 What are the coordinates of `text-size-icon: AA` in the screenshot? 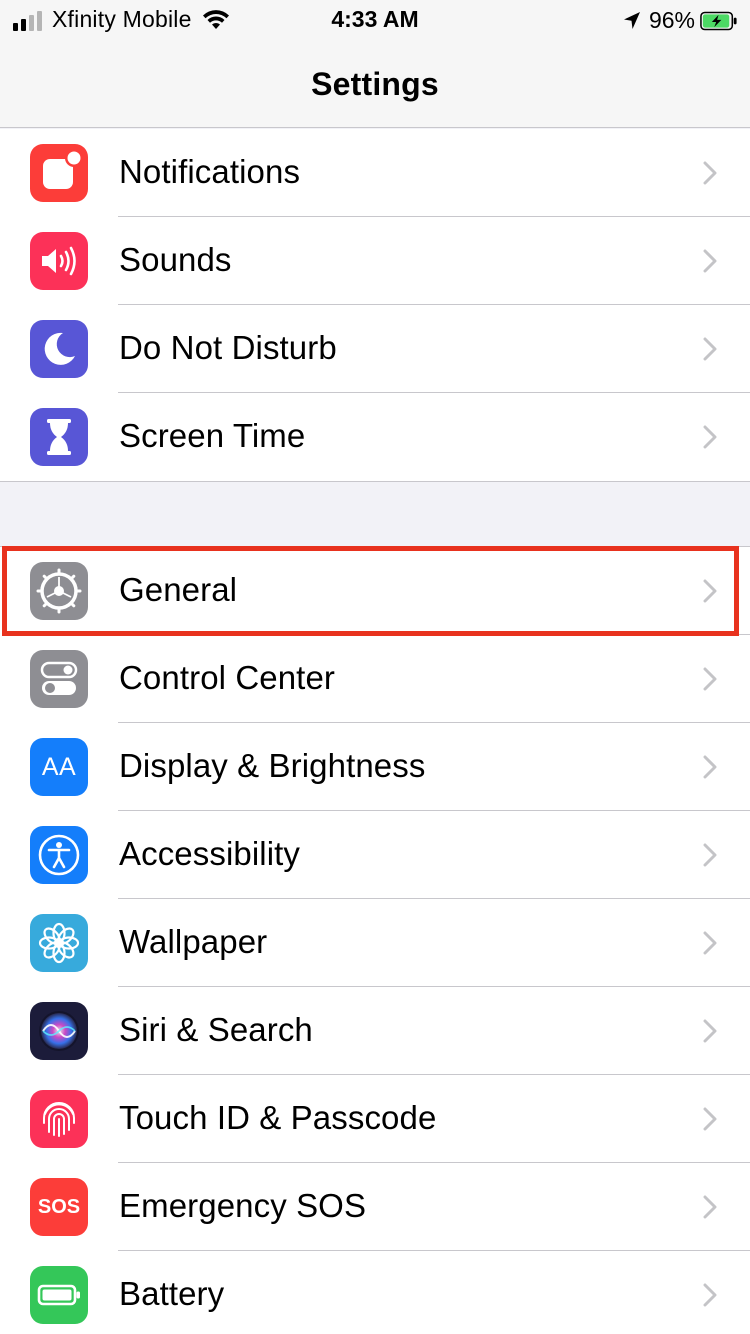 It's located at (59, 767).